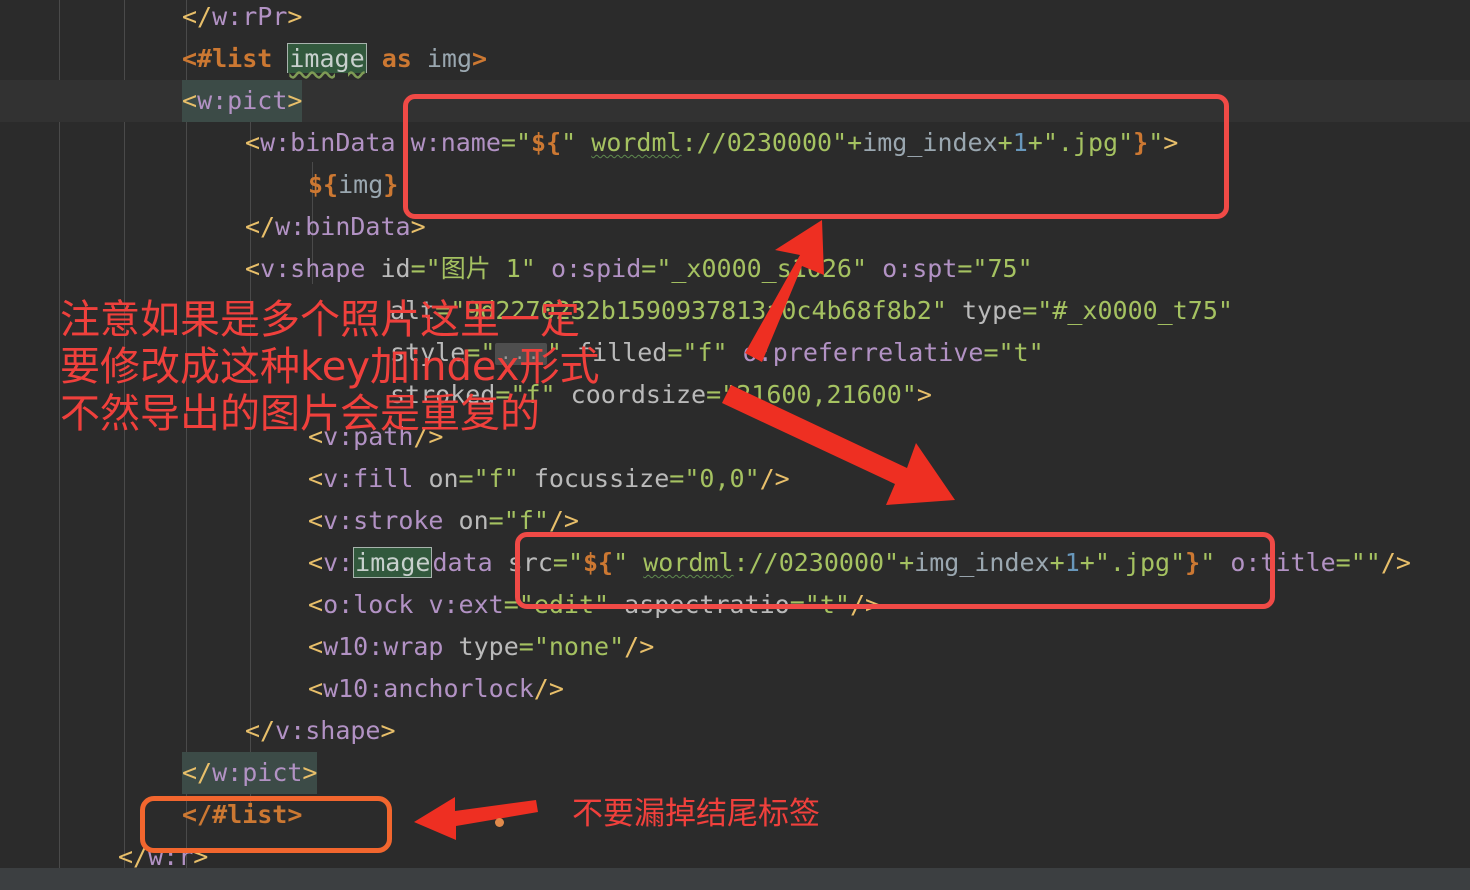  Describe the element at coordinates (735, 59) in the screenshot. I see `code-line: <#list image as img>` at that location.